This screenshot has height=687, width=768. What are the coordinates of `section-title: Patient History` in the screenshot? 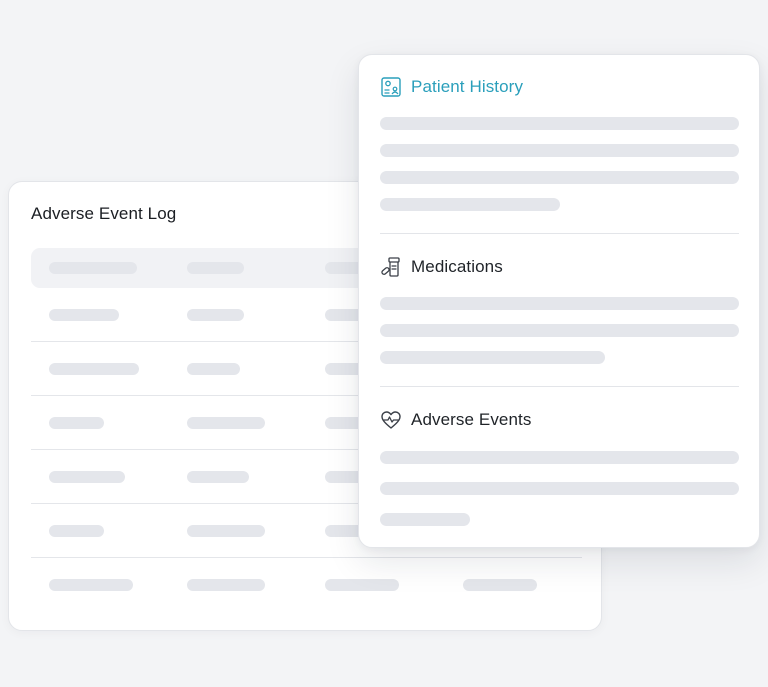 It's located at (467, 86).